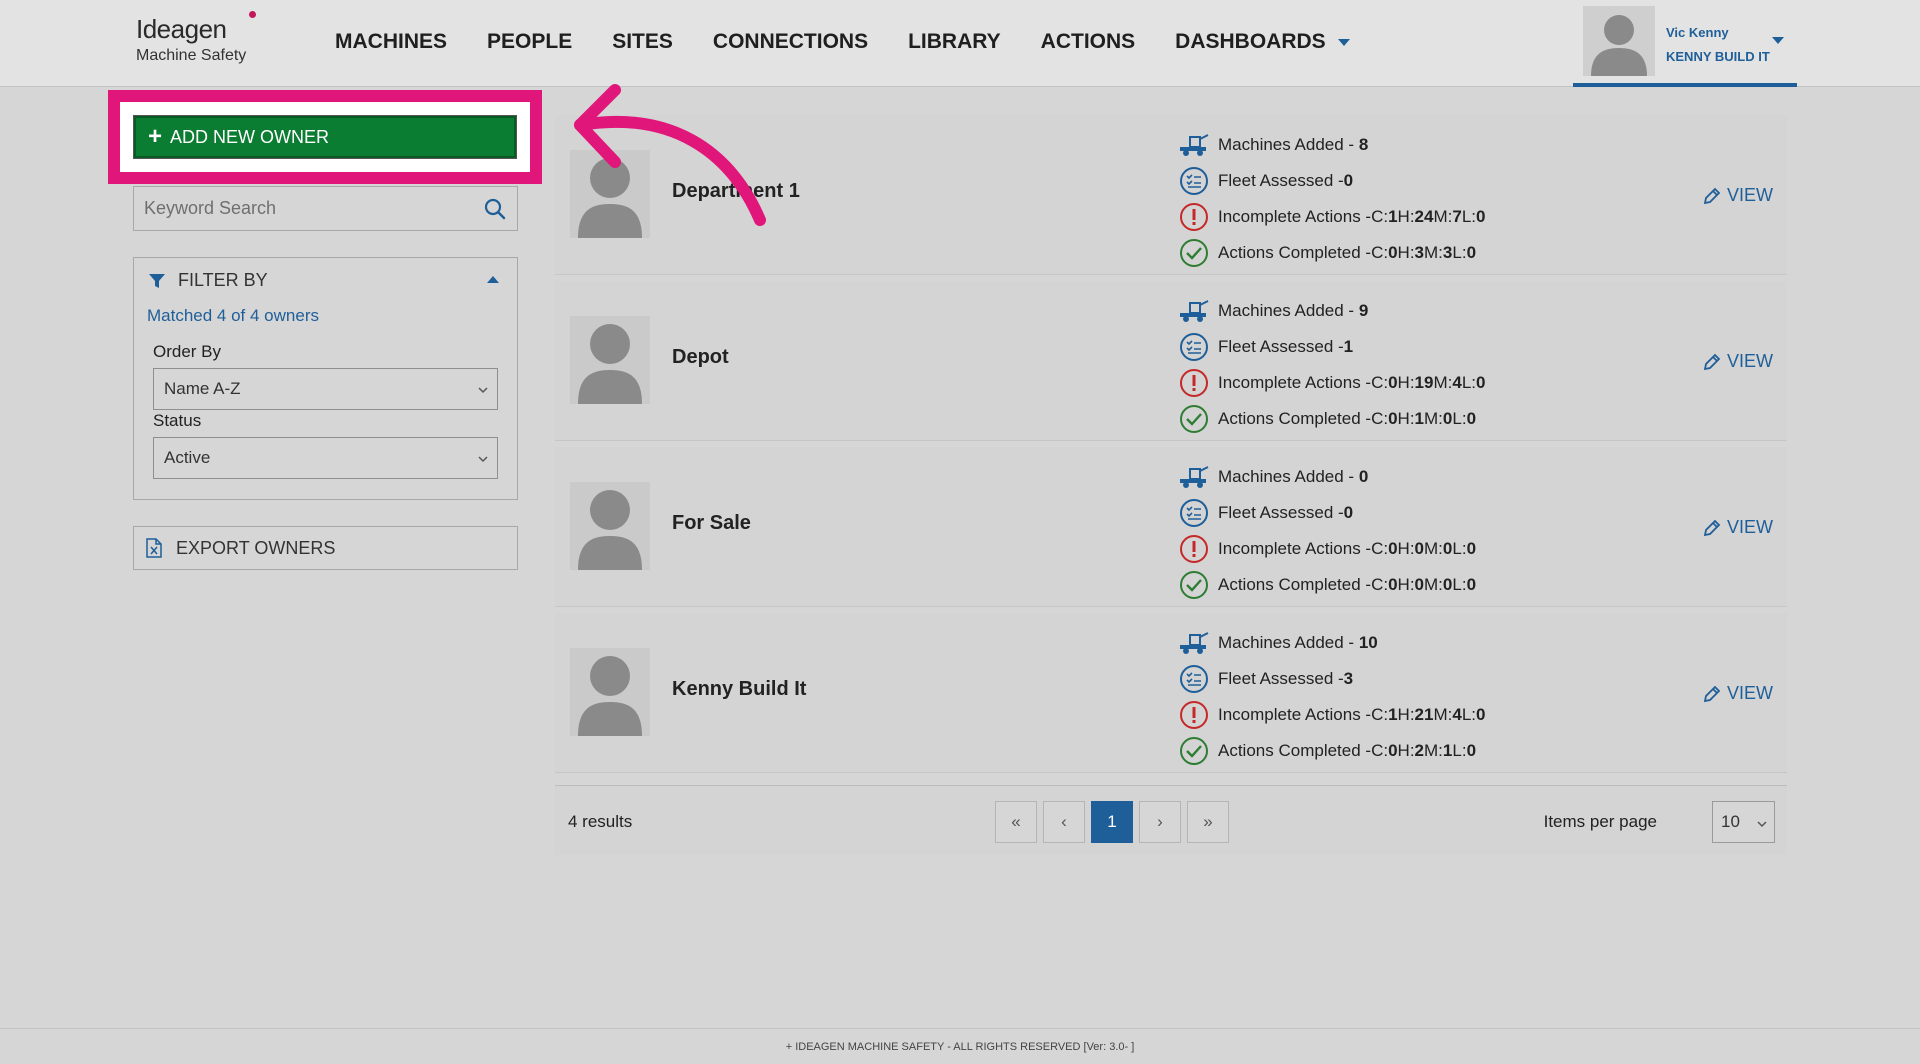 Image resolution: width=1920 pixels, height=1064 pixels. What do you see at coordinates (711, 523) in the screenshot?
I see `owner-name: For Sale` at bounding box center [711, 523].